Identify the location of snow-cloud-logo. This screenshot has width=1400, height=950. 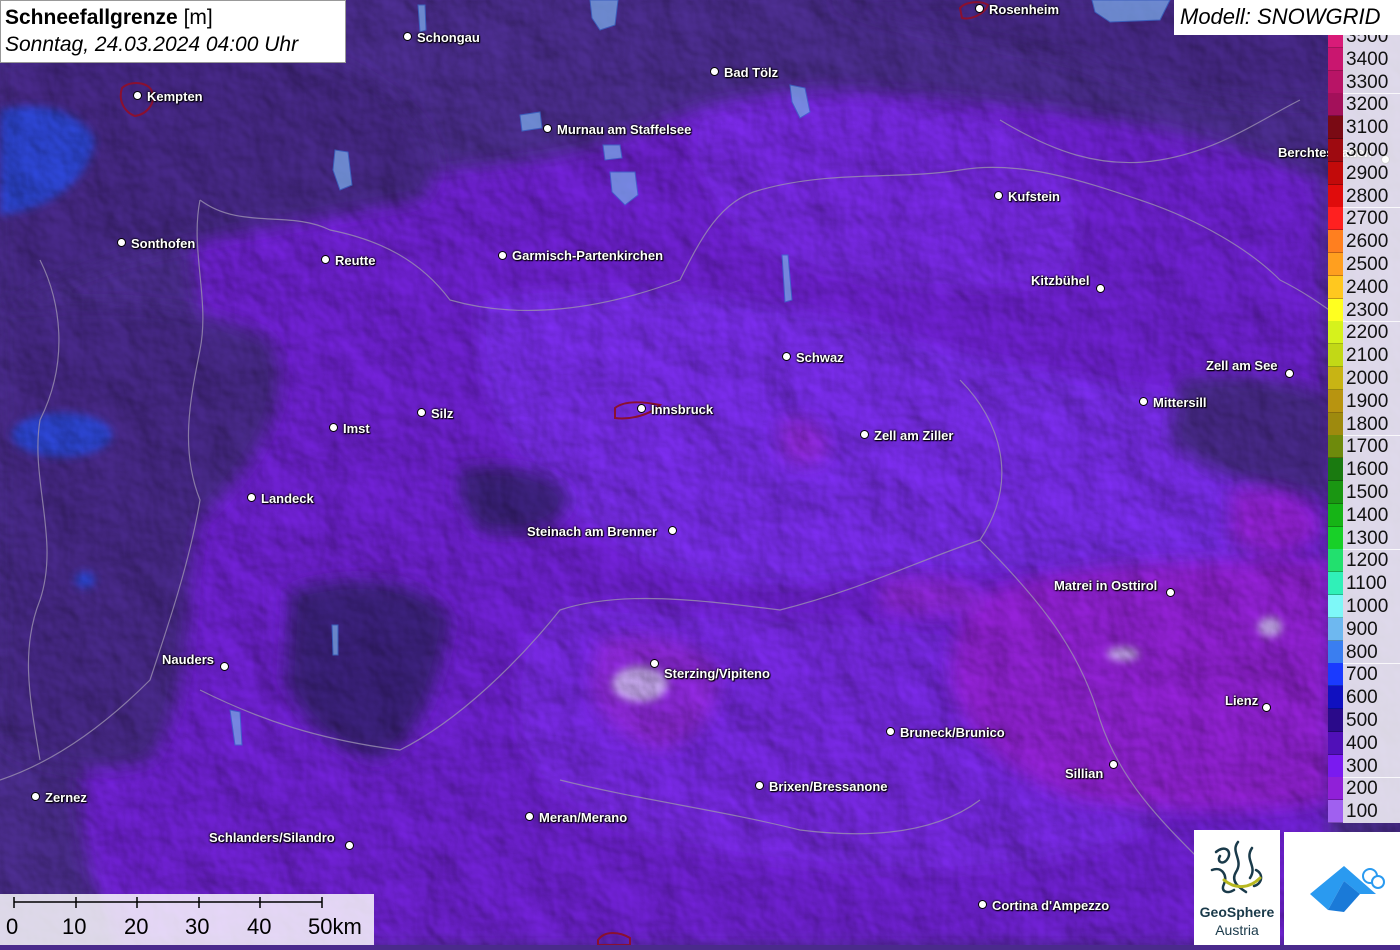
(1342, 888).